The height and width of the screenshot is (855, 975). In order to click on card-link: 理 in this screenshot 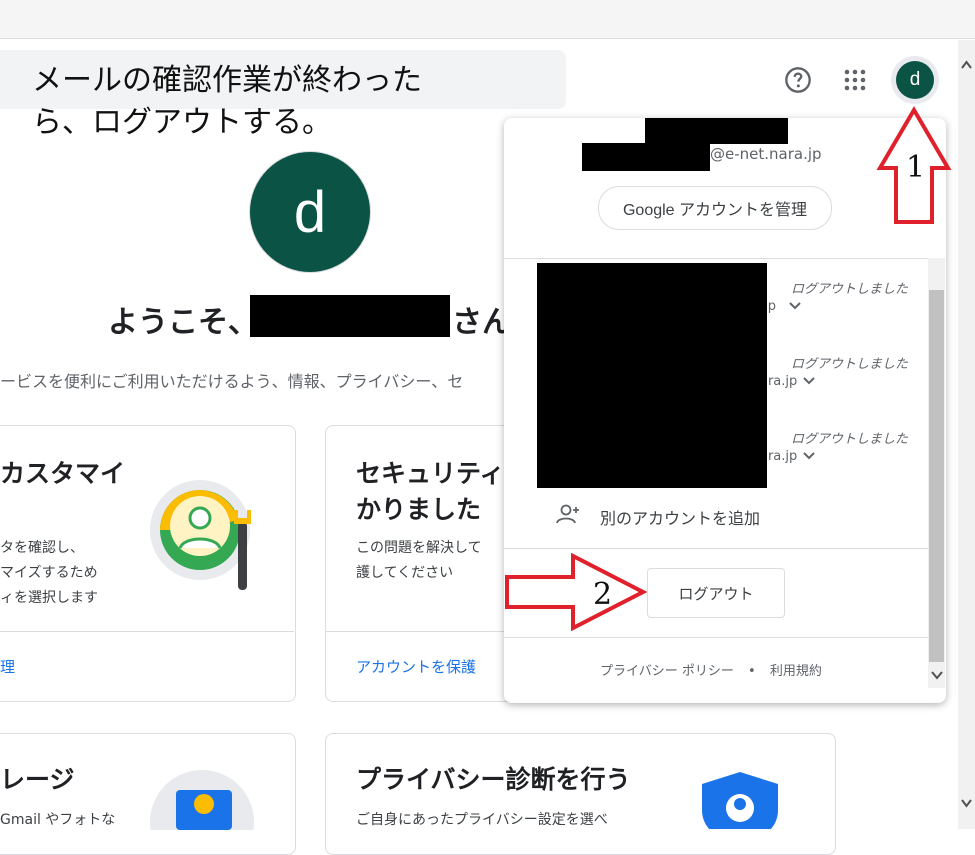, I will do `click(7, 666)`.